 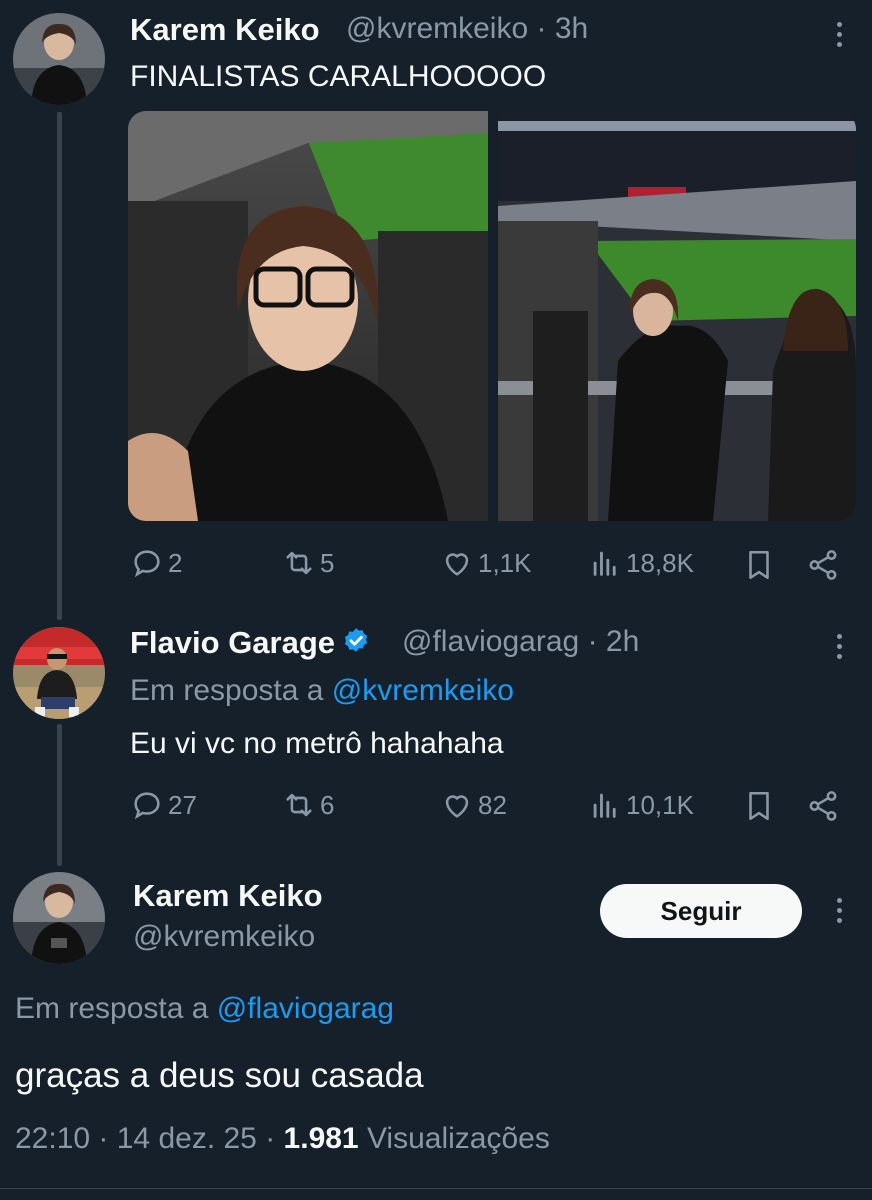 What do you see at coordinates (423, 690) in the screenshot?
I see `reply-mention-link: @kvremkeiko` at bounding box center [423, 690].